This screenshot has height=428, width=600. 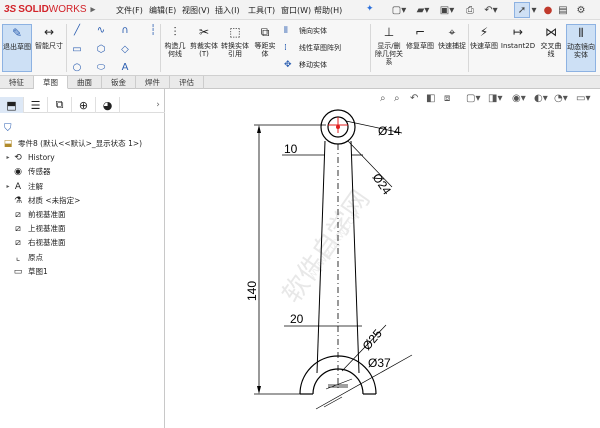 I want to click on smart-dimension-button: ↔ 智能尺寸, so click(x=49, y=48).